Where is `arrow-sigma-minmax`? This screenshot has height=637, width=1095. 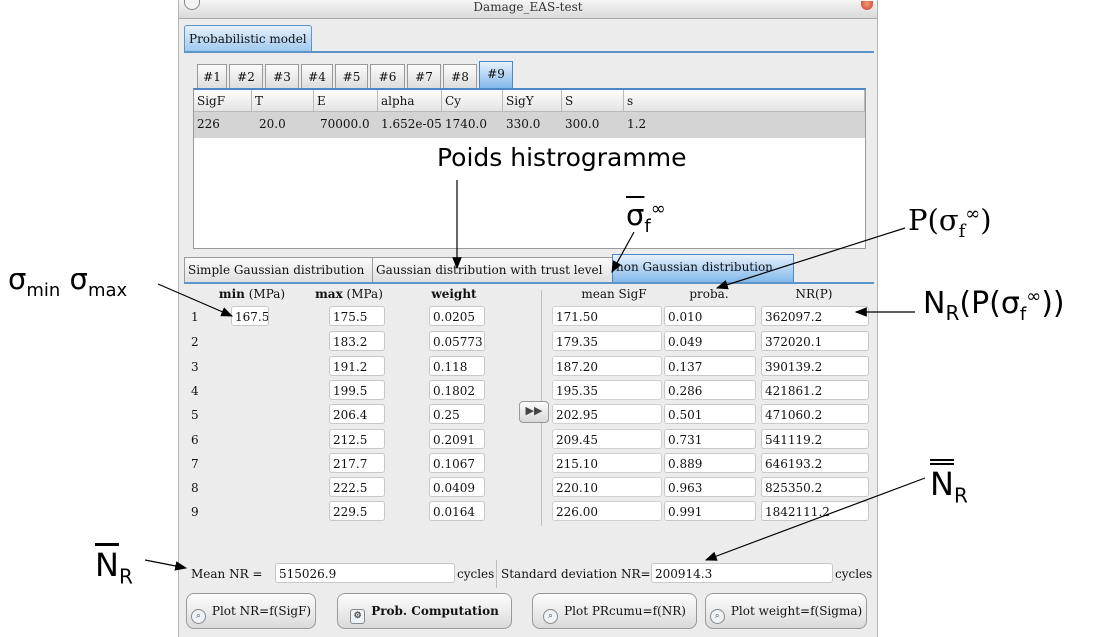 arrow-sigma-minmax is located at coordinates (195, 300).